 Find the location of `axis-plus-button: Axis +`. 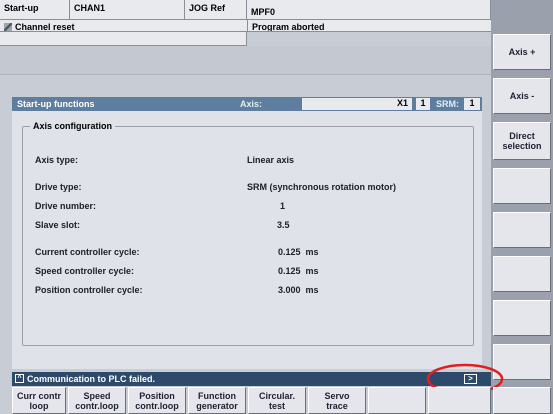

axis-plus-button: Axis + is located at coordinates (522, 52).